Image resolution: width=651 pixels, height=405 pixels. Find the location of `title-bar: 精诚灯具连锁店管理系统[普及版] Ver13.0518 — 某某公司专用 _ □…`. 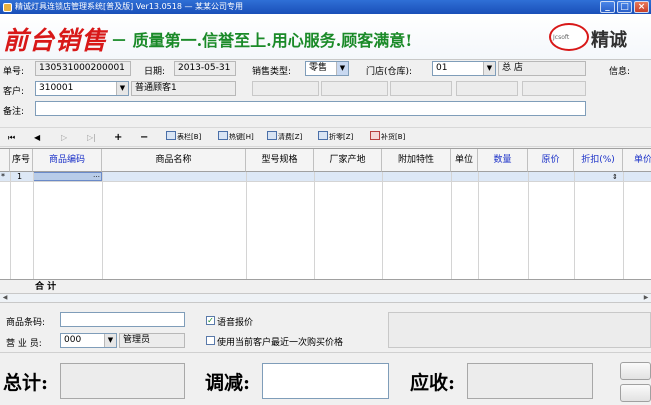

title-bar: 精诚灯具连锁店管理系统[普及版] Ver13.0518 — 某某公司专用 _ □… is located at coordinates (325, 7).